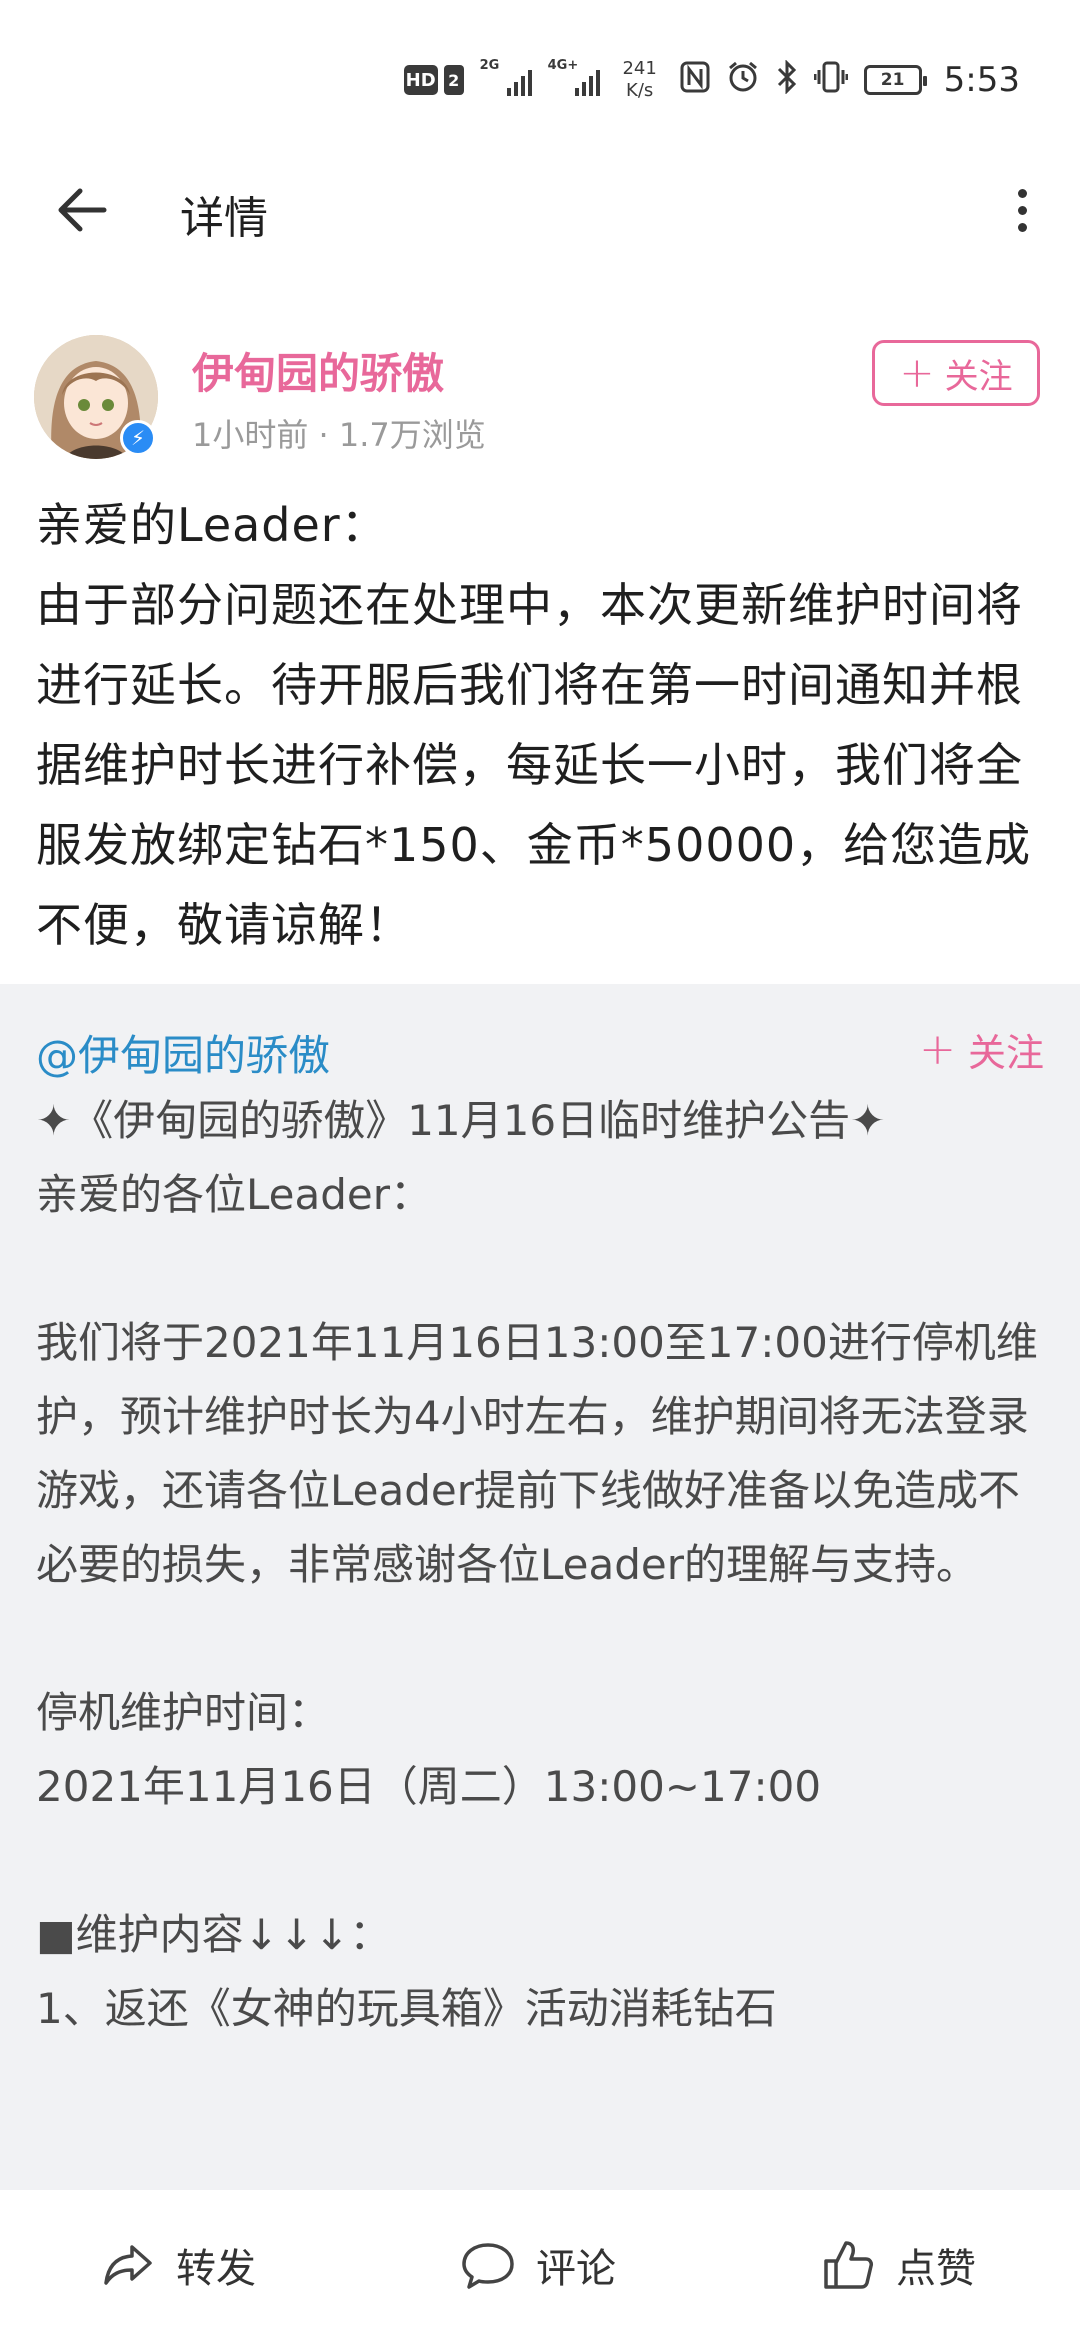 This screenshot has height=2340, width=1080. I want to click on bottom-action-bar: 转发 评论 点赞, so click(540, 2265).